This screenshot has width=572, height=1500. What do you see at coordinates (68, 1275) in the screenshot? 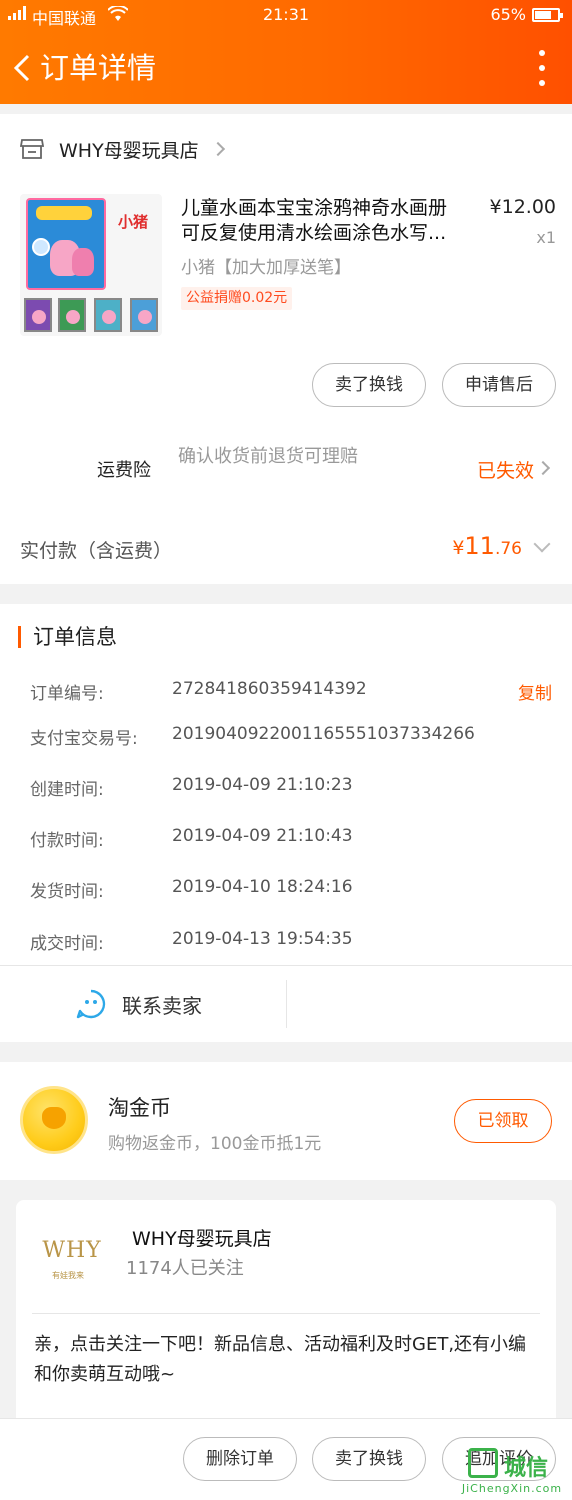
I see `brand-logo-sub: 有娃我来` at bounding box center [68, 1275].